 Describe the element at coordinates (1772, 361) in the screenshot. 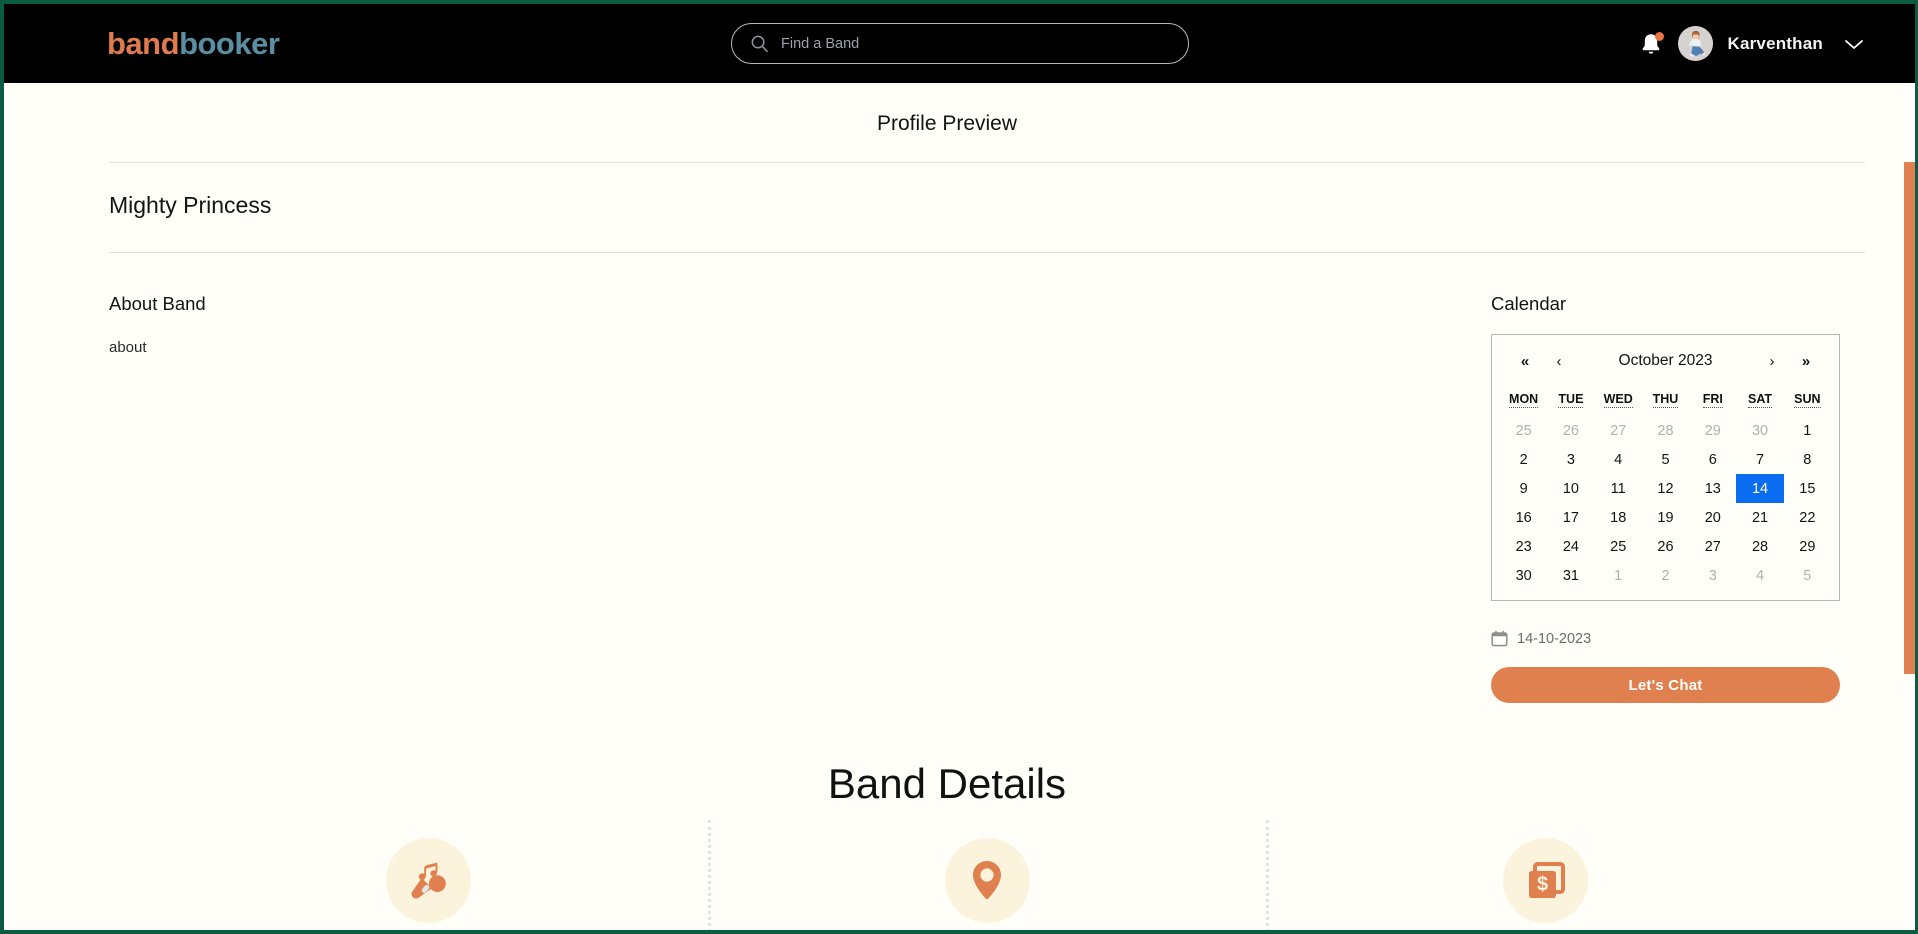

I see `calendar-next-month-button: ›` at that location.